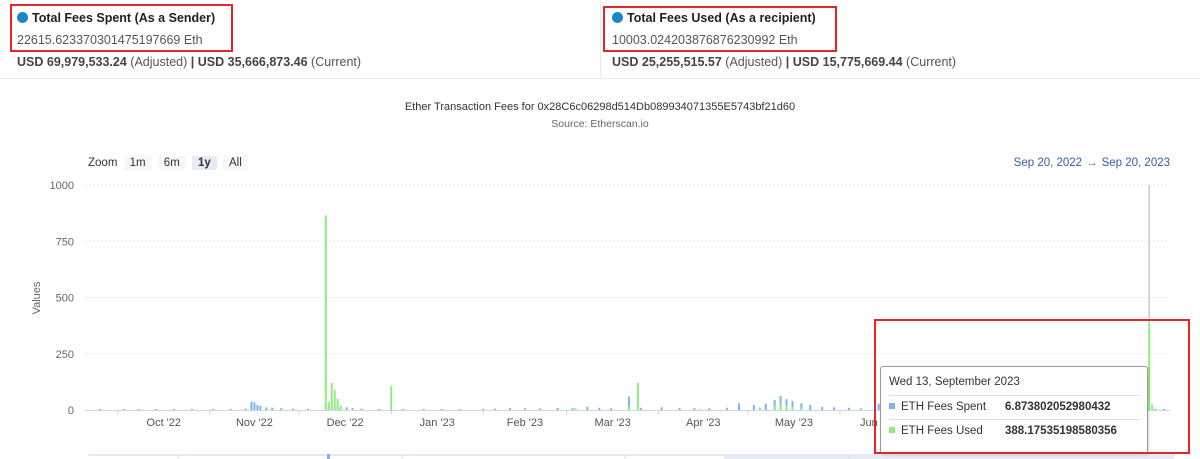  I want to click on x-tick-label: May '23, so click(794, 423).